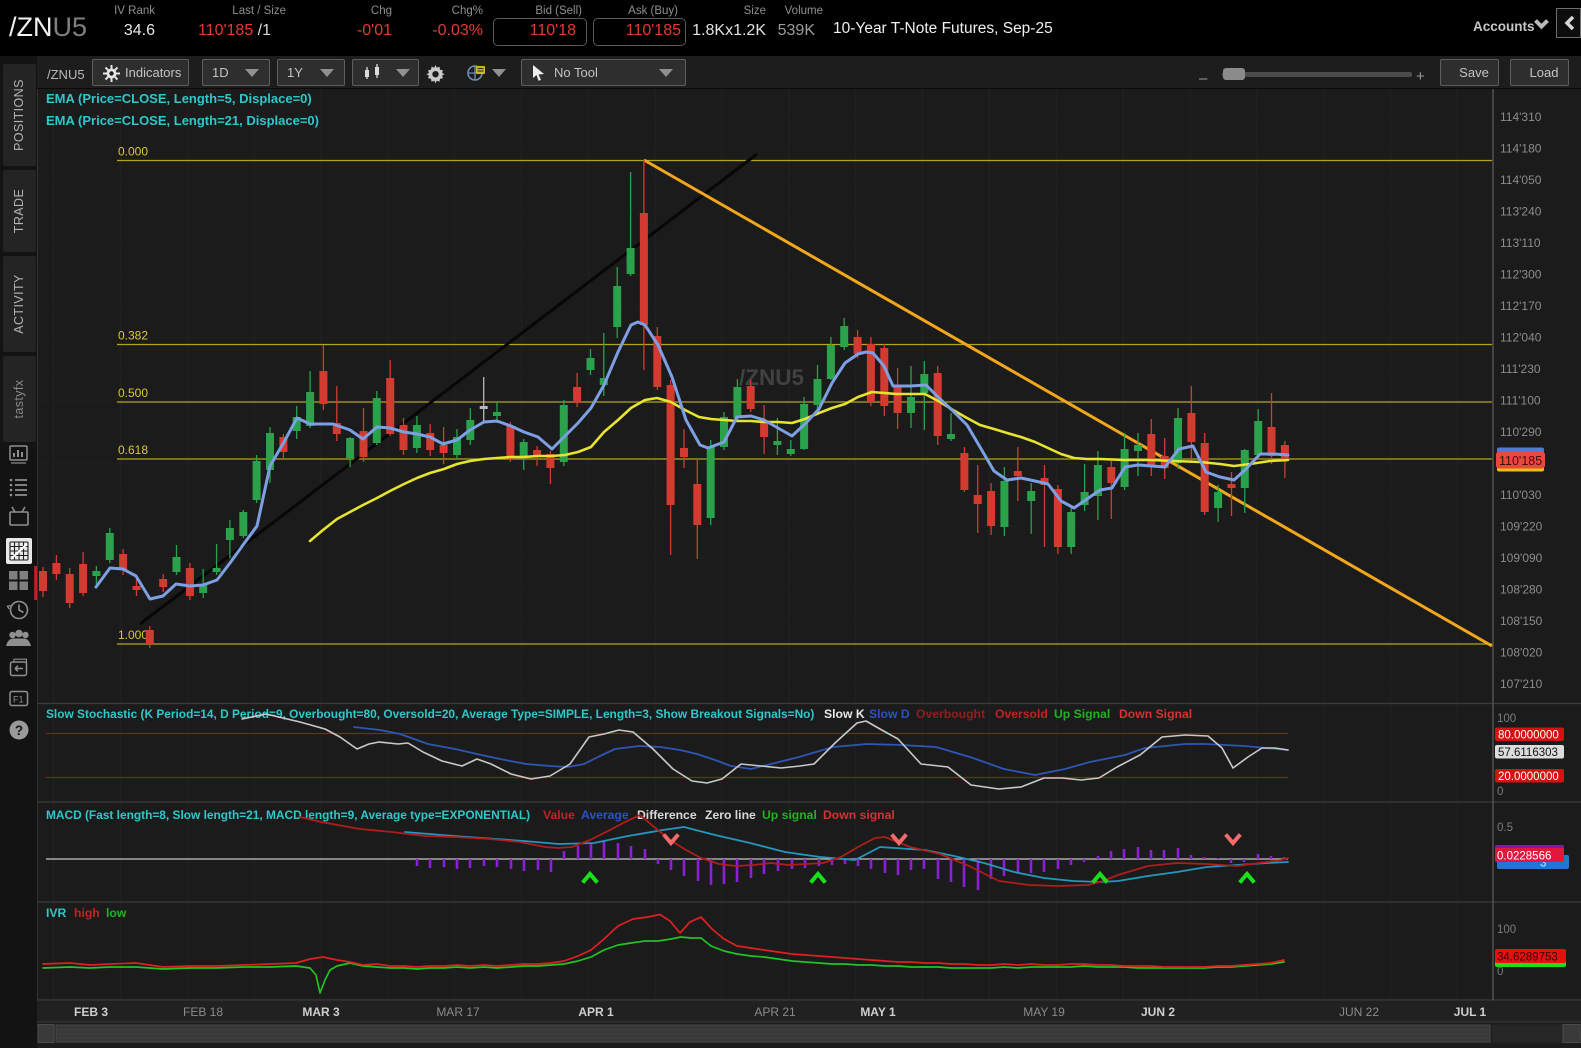 The image size is (1581, 1048). I want to click on svg-text: Up Signal, so click(1082, 714).